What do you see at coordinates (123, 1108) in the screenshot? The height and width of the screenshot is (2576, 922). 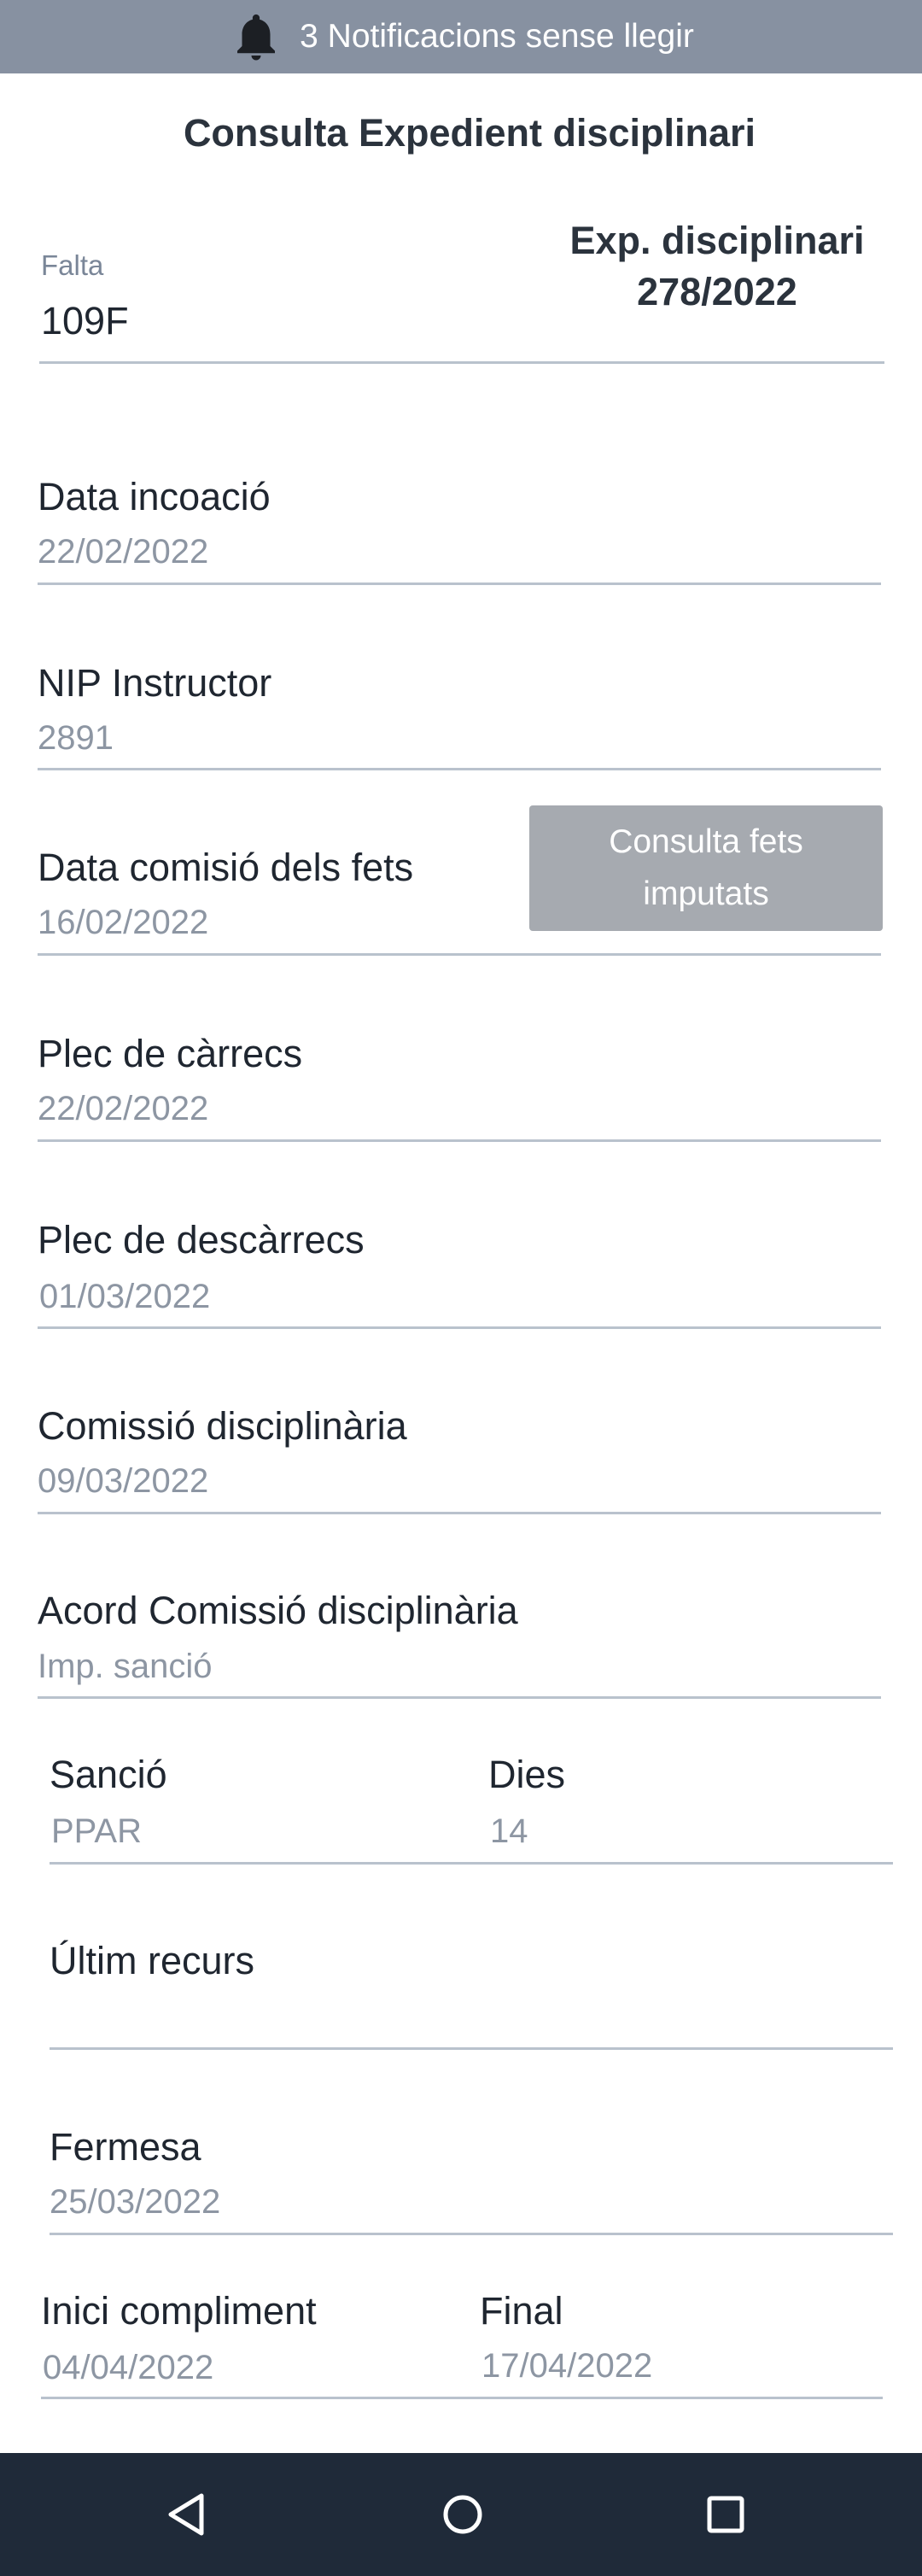 I see `plec-carrecs-value: 22/02/2022` at bounding box center [123, 1108].